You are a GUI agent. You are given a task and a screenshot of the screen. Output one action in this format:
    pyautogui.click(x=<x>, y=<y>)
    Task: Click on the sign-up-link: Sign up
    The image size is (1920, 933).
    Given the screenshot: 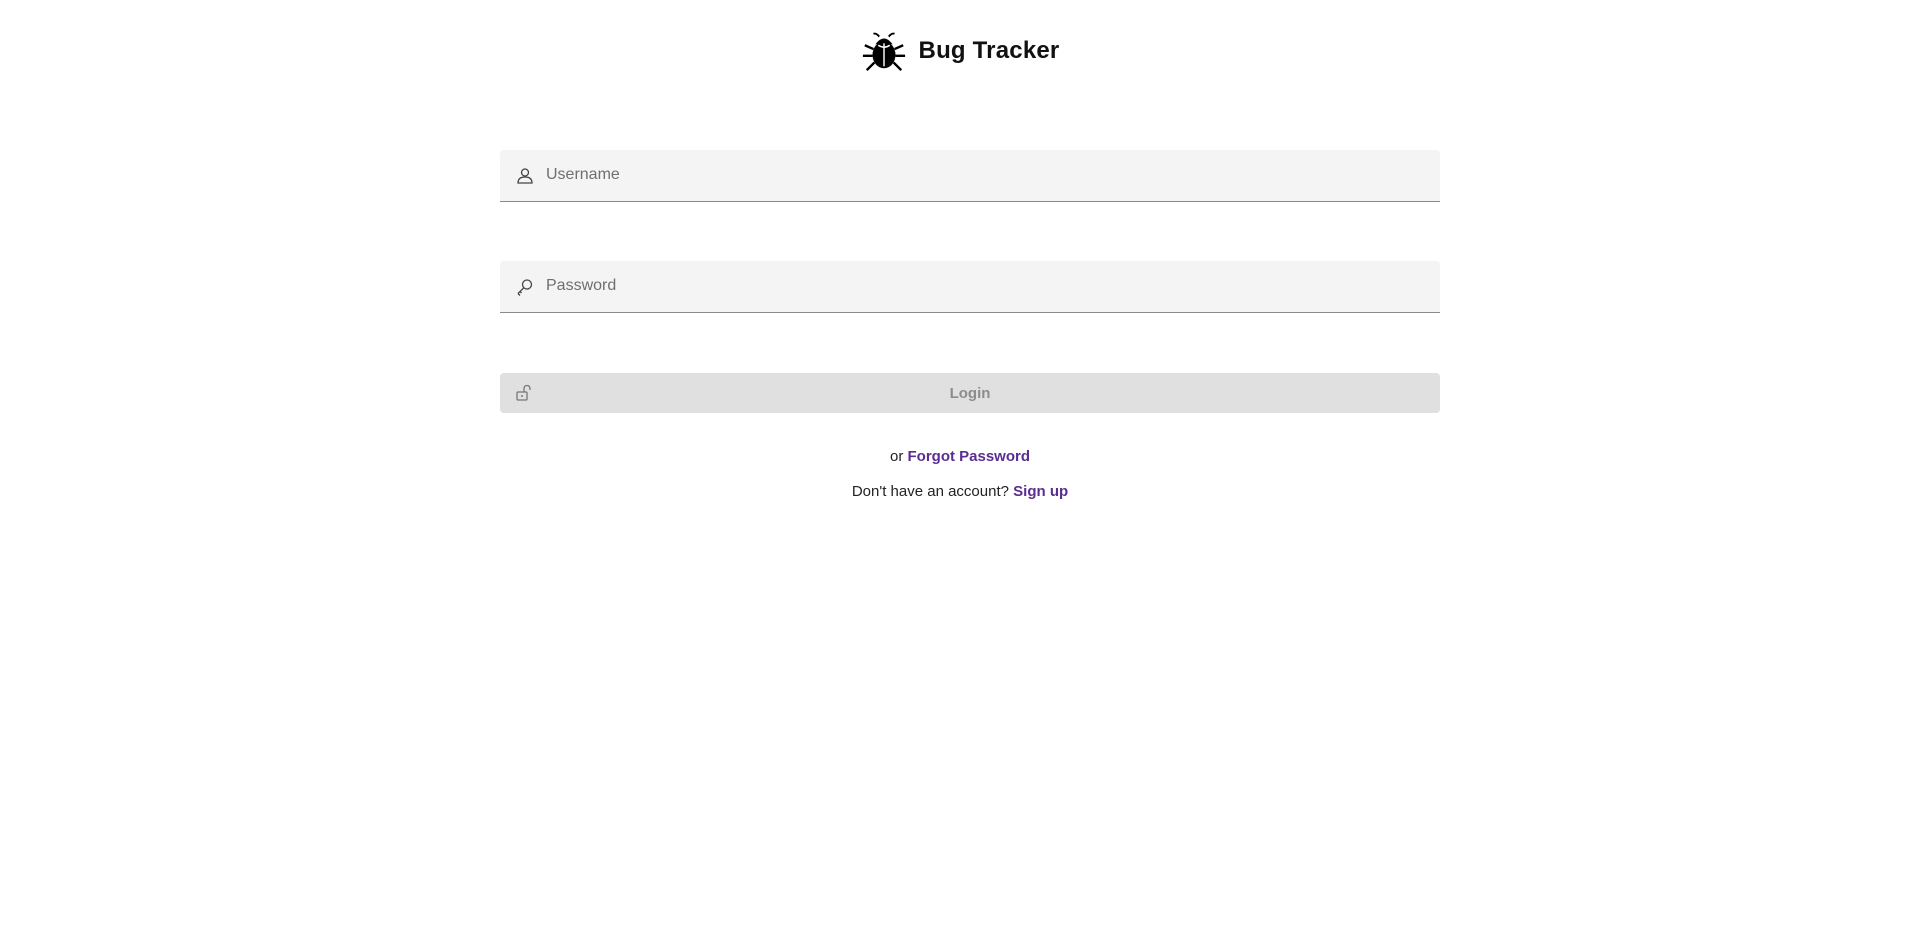 What is the action you would take?
    pyautogui.click(x=1040, y=491)
    